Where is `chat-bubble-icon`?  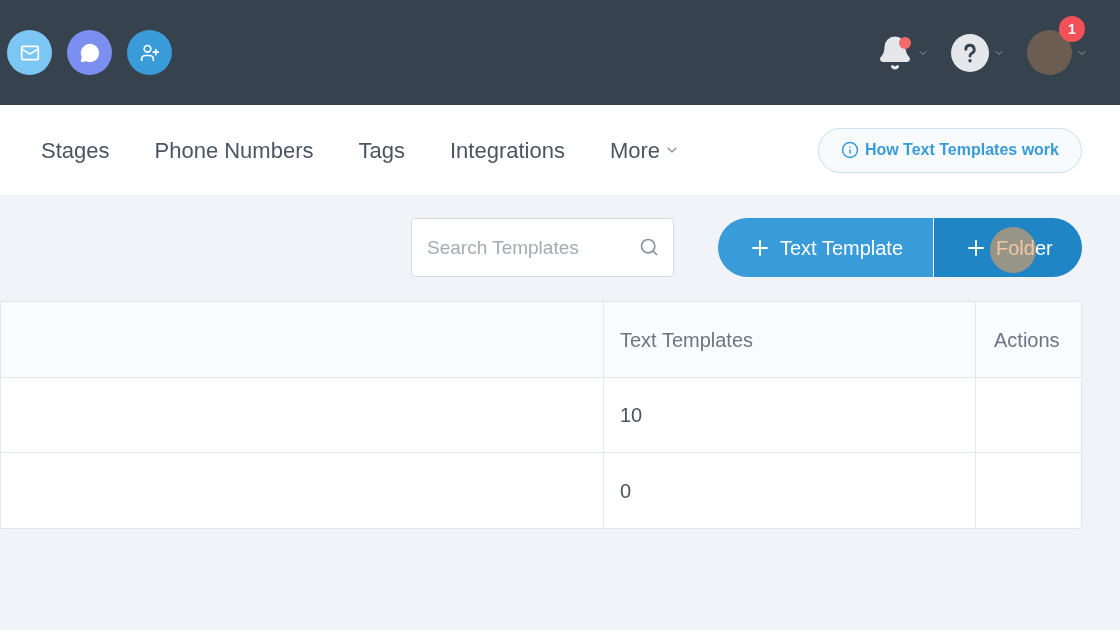
chat-bubble-icon is located at coordinates (89, 52).